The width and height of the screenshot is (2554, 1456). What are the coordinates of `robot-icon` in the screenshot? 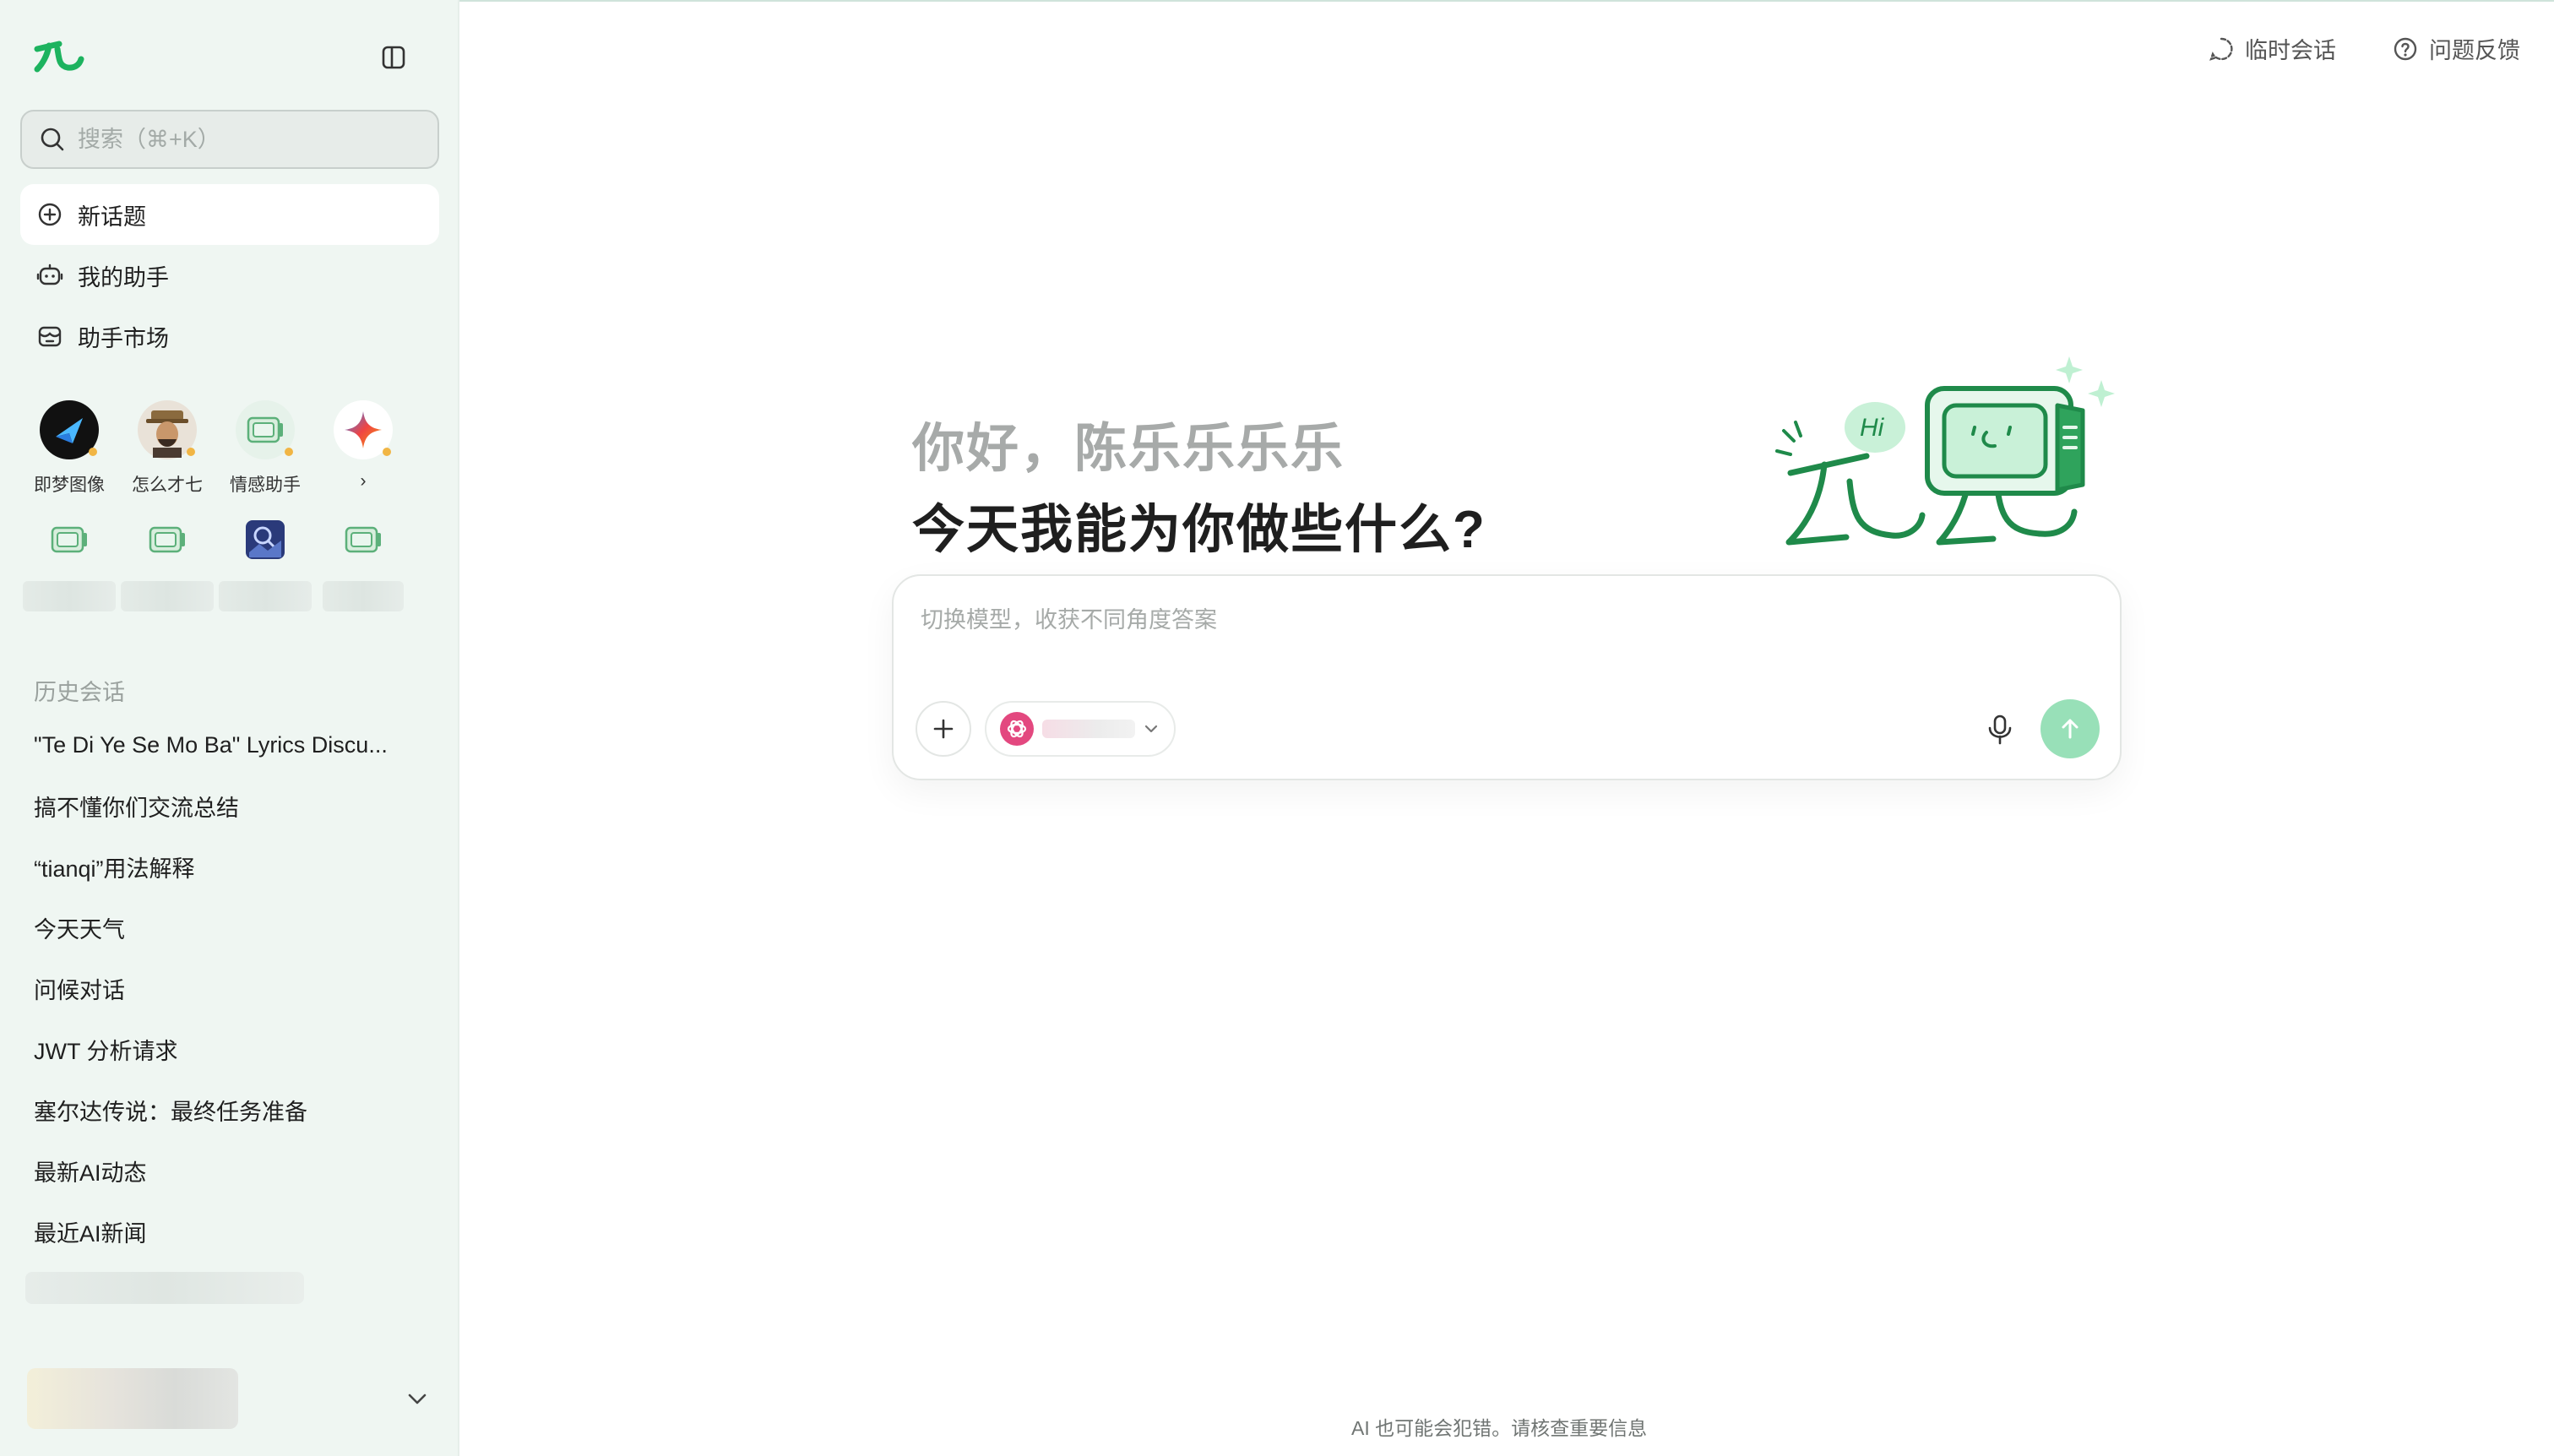 It's located at (49, 274).